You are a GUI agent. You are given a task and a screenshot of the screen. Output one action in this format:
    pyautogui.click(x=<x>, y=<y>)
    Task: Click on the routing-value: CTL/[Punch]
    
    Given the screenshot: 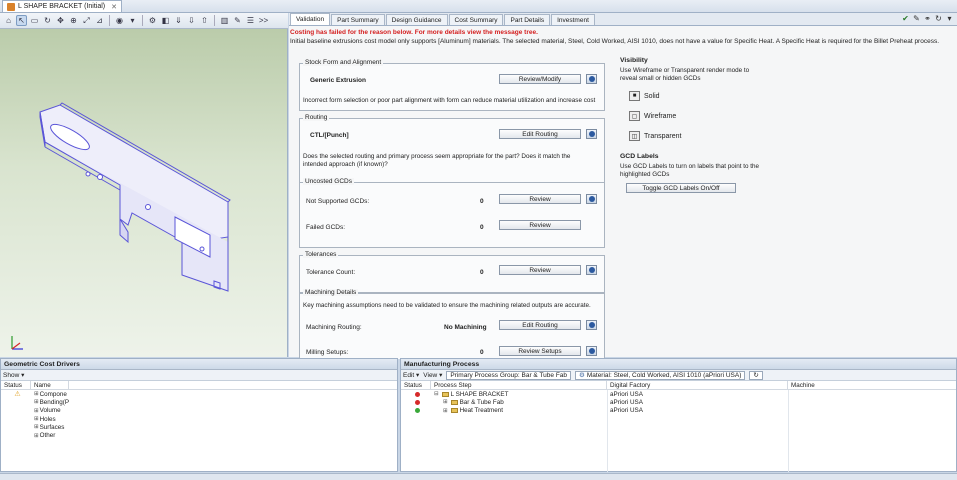 What is the action you would take?
    pyautogui.click(x=329, y=135)
    